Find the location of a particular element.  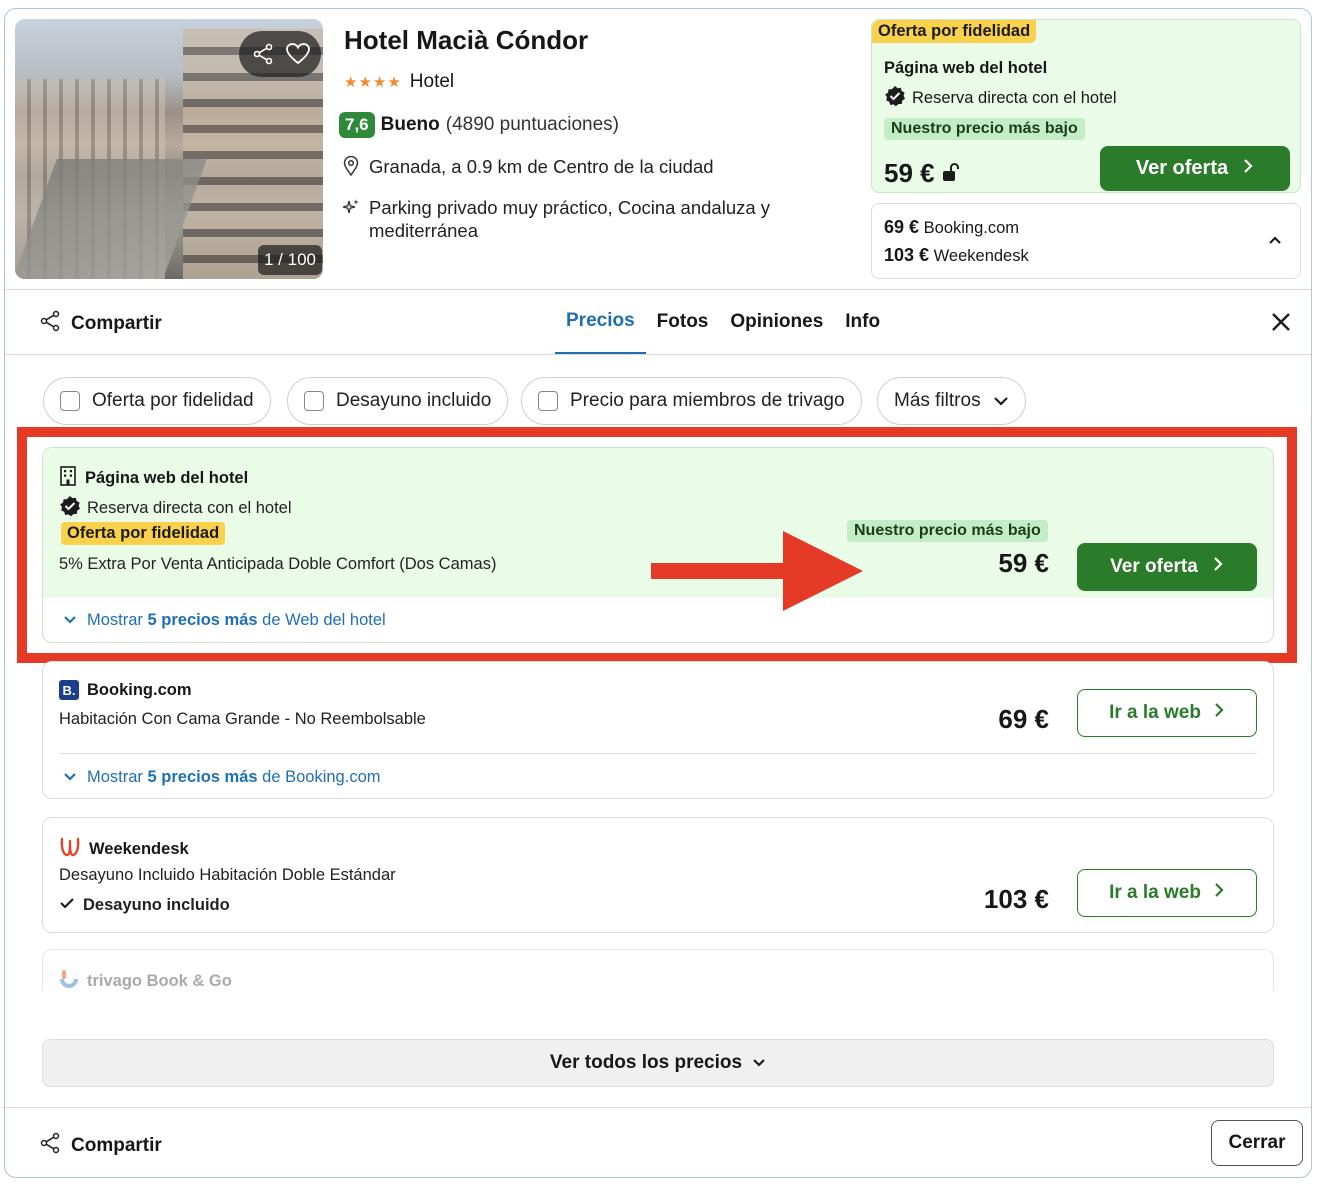

close-icon is located at coordinates (1281, 322).